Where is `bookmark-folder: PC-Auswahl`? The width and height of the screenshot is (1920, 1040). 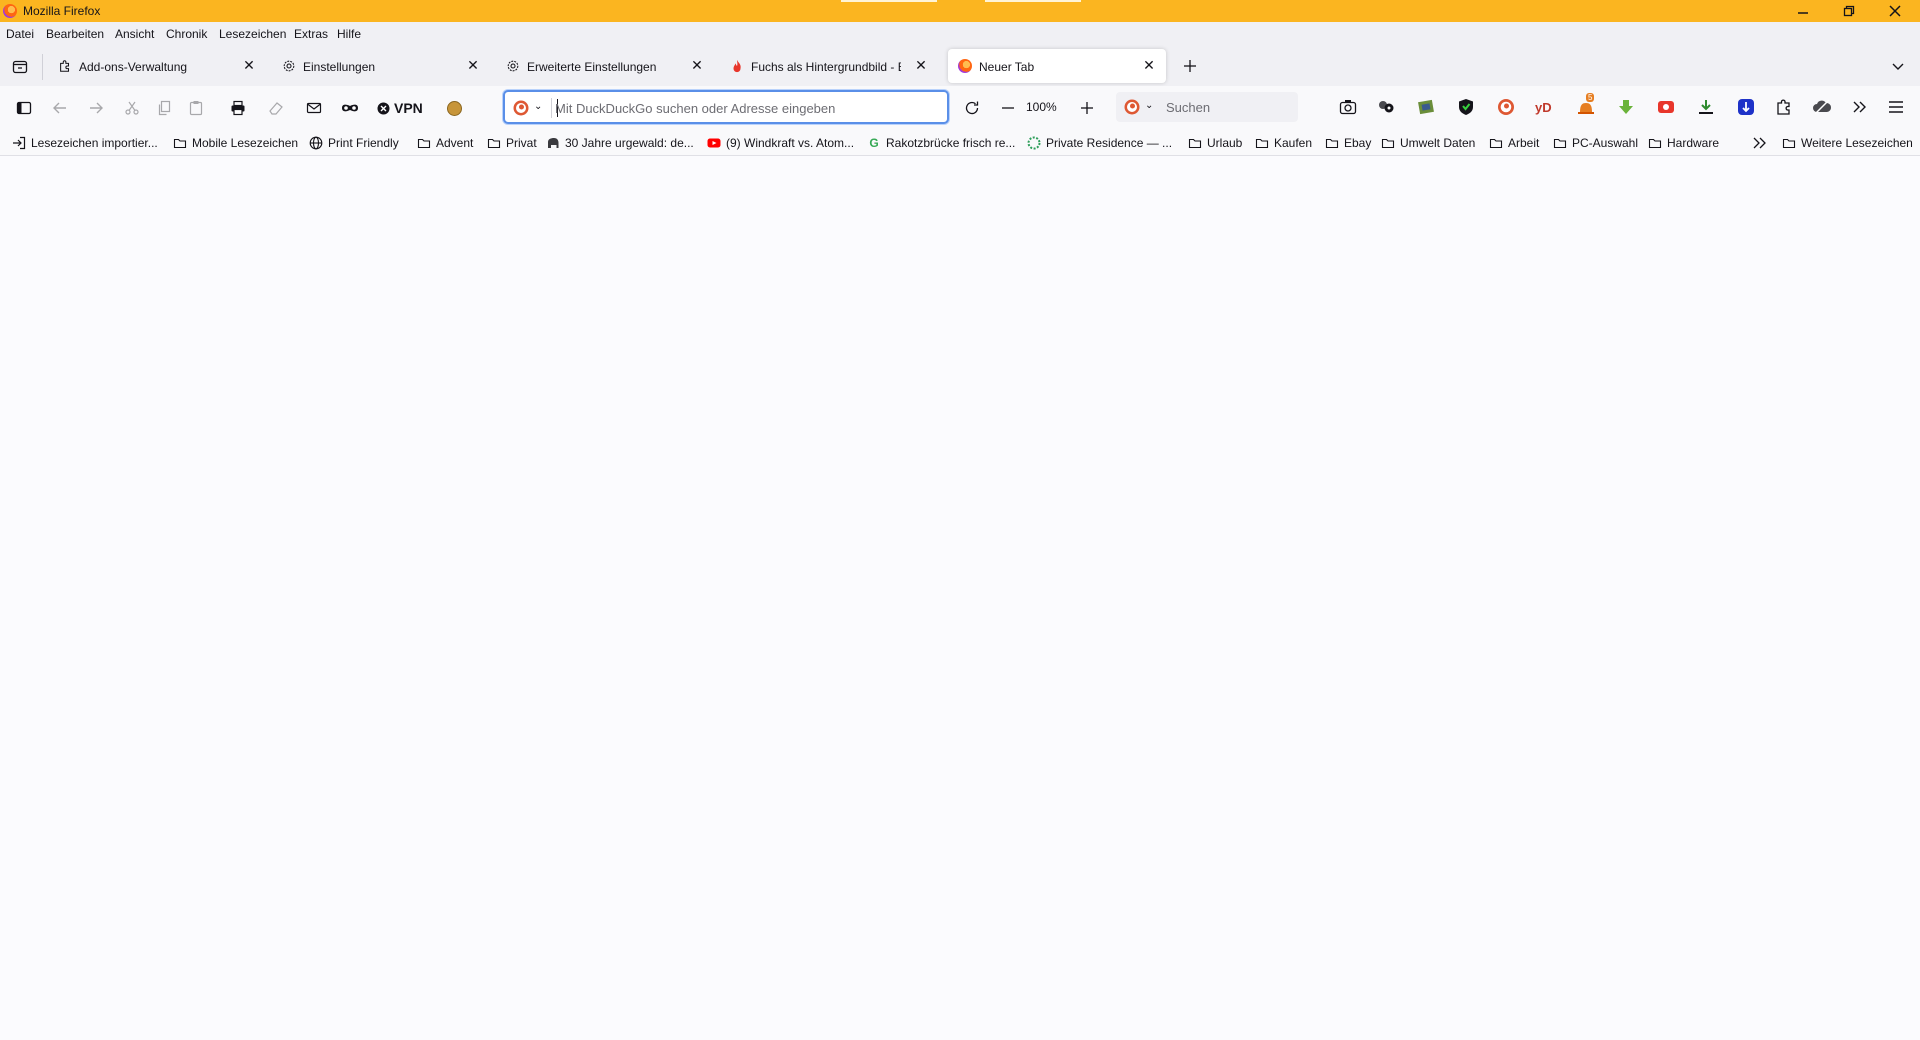 bookmark-folder: PC-Auswahl is located at coordinates (1595, 143).